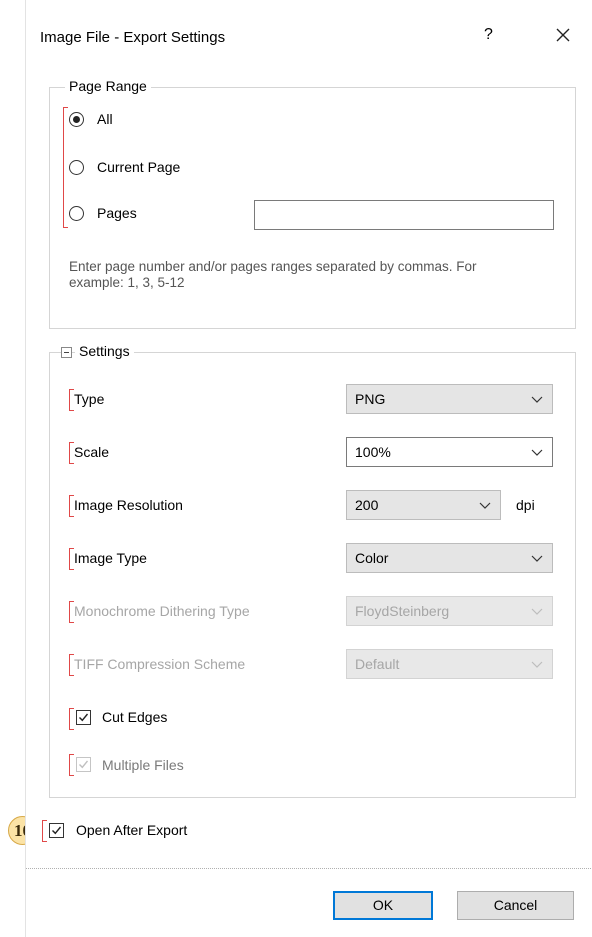 The width and height of the screenshot is (592, 937). I want to click on resolution-value: 200, so click(367, 505).